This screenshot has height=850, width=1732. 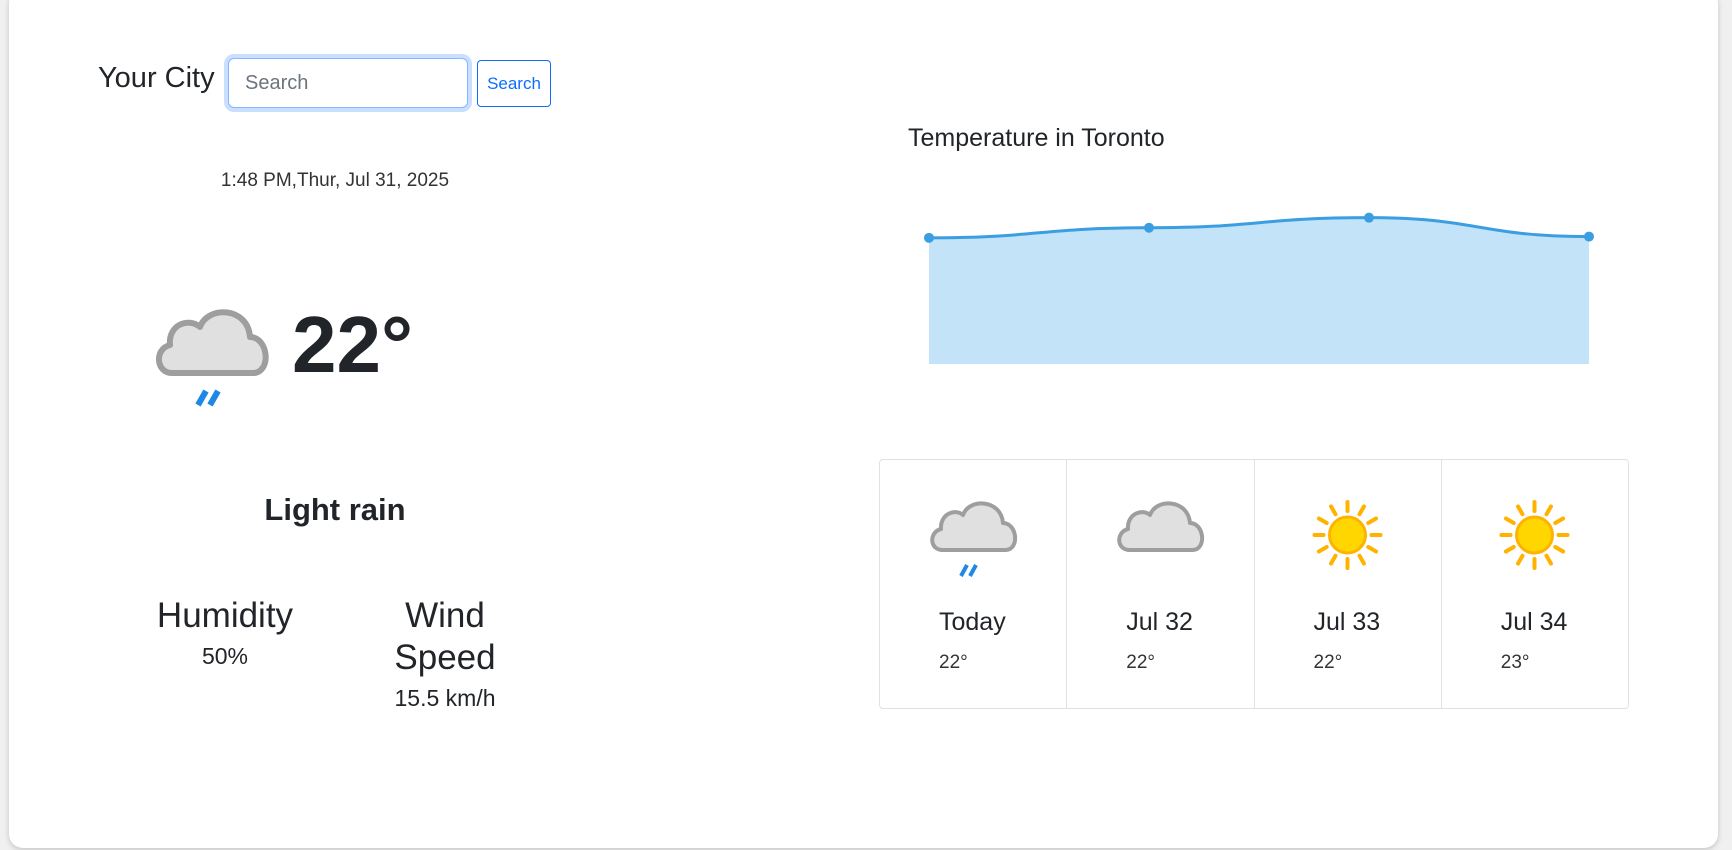 What do you see at coordinates (335, 509) in the screenshot?
I see `weather-description: Light rain` at bounding box center [335, 509].